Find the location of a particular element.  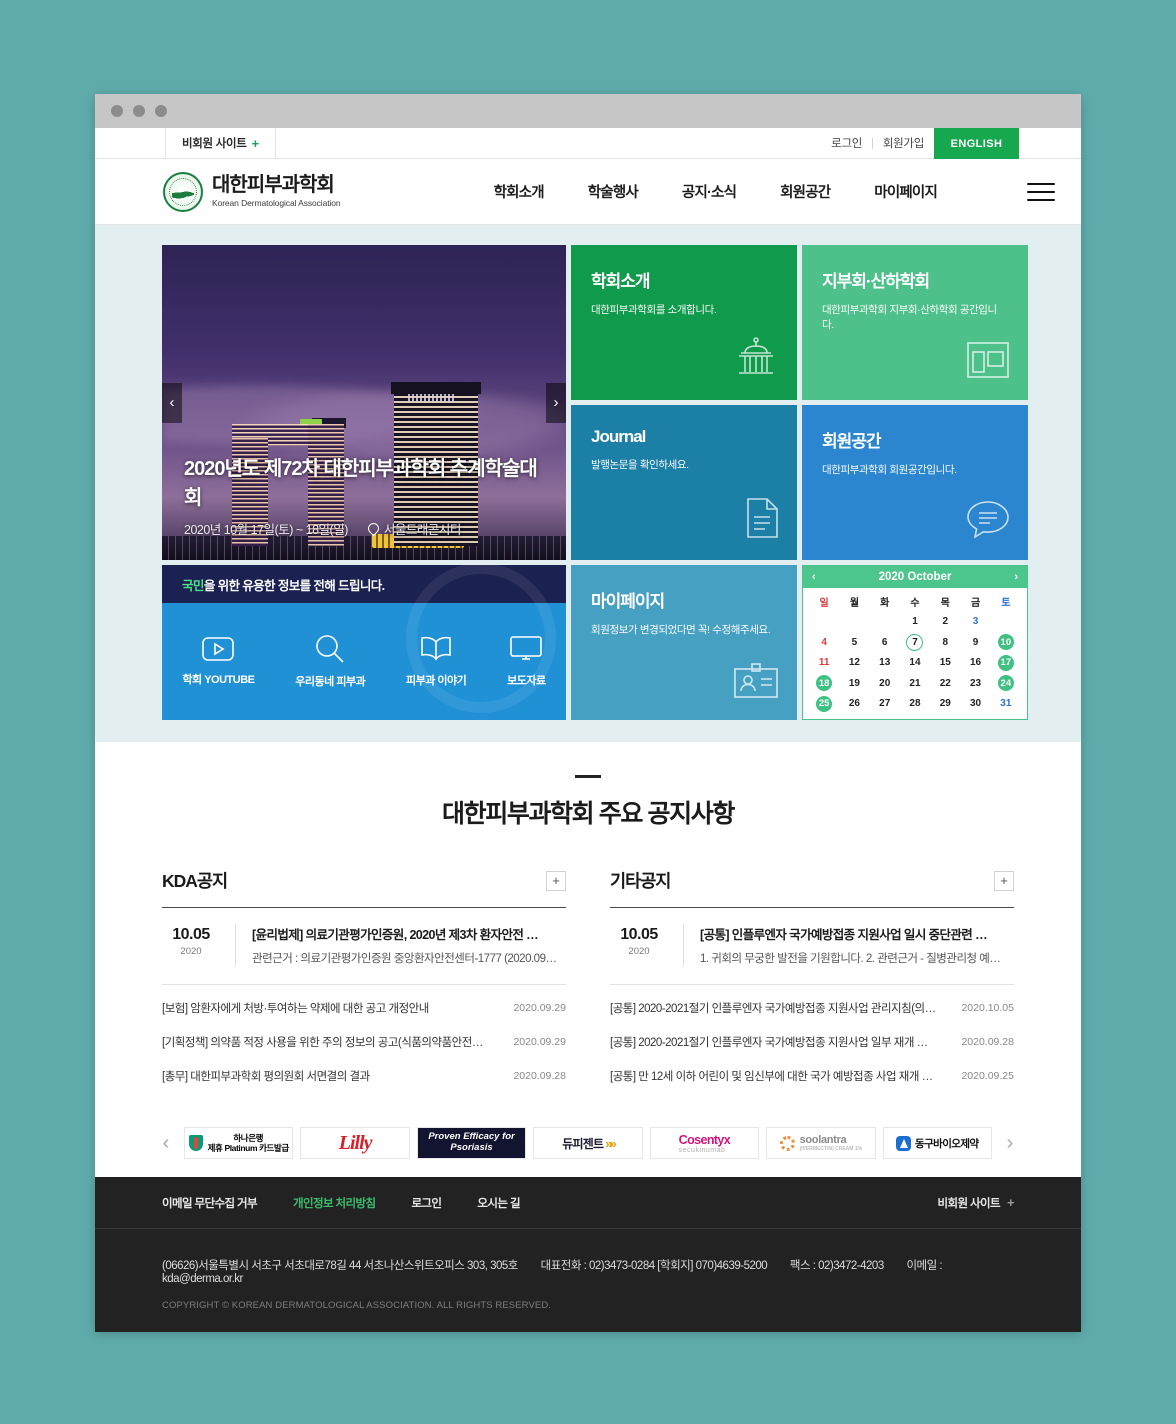

tile-about: 학회소개 대한피부과학회를 소개합니다. is located at coordinates (684, 322).